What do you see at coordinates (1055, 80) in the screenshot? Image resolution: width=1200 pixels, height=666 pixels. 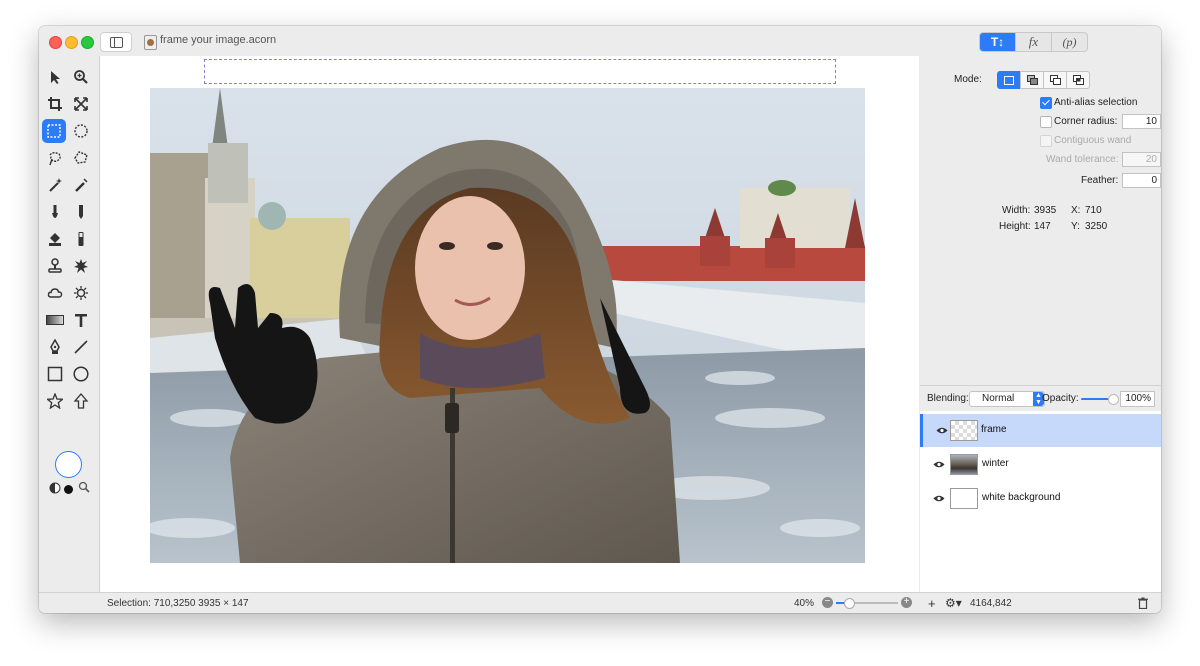 I see `mode-subtract-button` at bounding box center [1055, 80].